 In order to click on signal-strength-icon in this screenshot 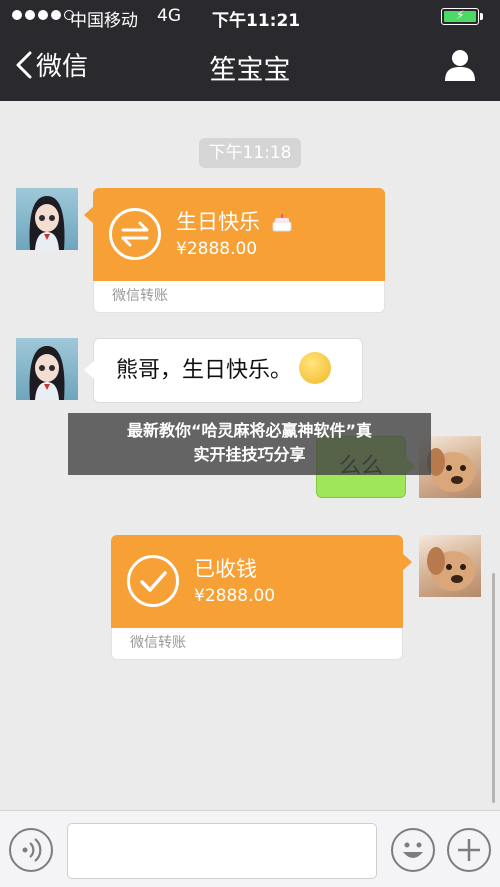, I will do `click(43, 15)`.